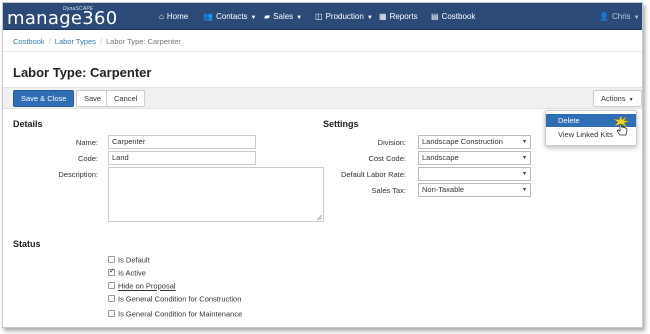 Image resolution: width=650 pixels, height=334 pixels. Describe the element at coordinates (322, 51) in the screenshot. I see `divider` at that location.